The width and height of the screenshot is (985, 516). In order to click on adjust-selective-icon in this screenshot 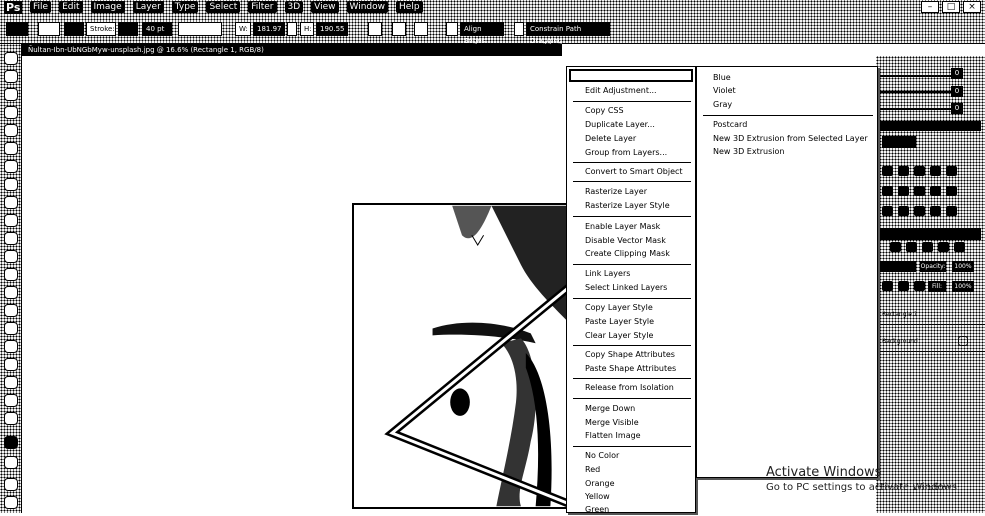, I will do `click(951, 211)`.